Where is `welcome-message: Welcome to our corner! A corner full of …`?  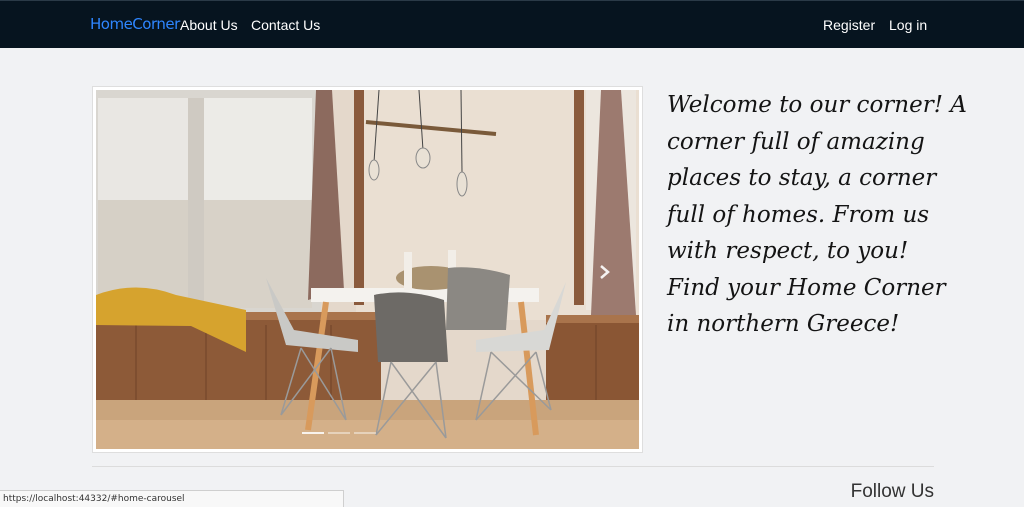
welcome-message: Welcome to our corner! A corner full of … is located at coordinates (817, 214).